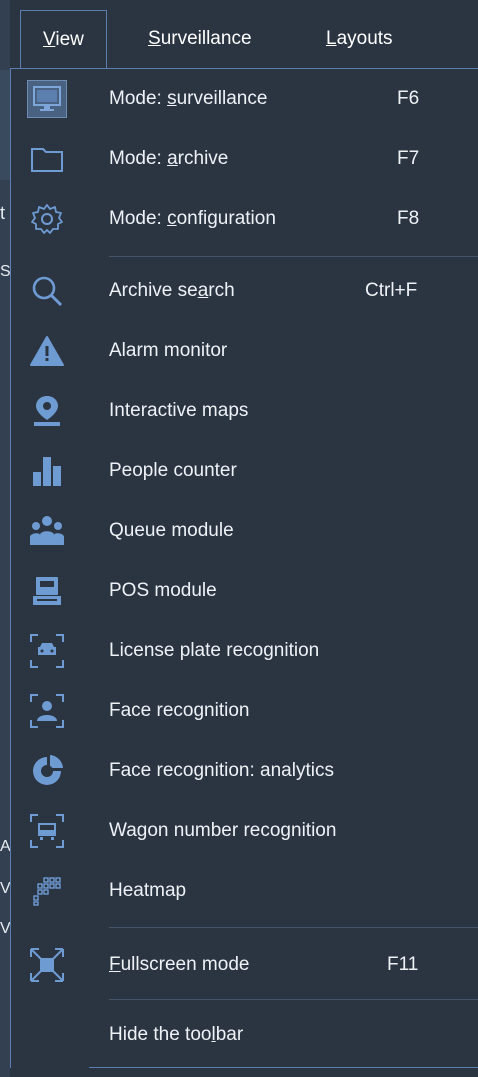 The image size is (478, 1077). Describe the element at coordinates (176, 1034) in the screenshot. I see `menu-item-label: Hide the toolbar` at that location.